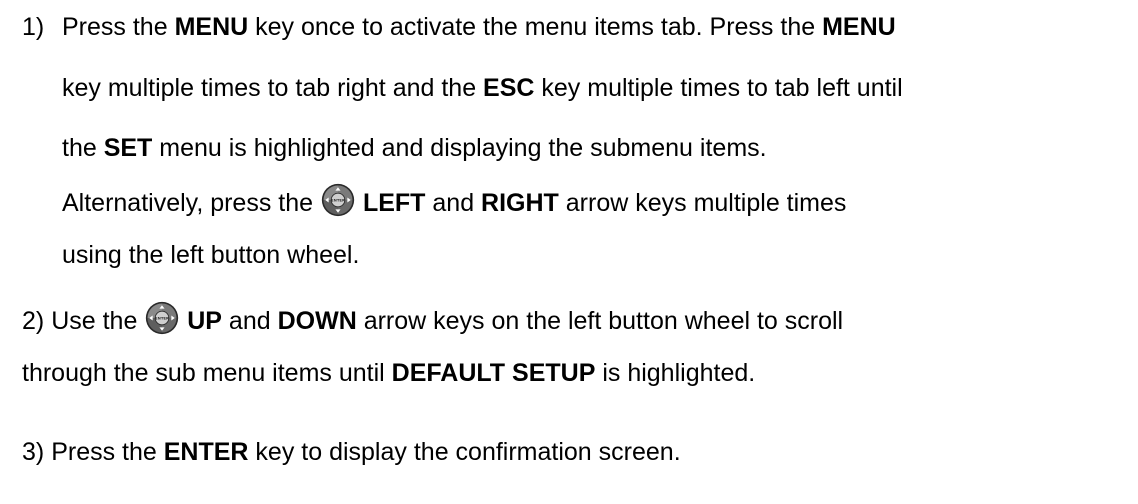 Image resolution: width=1138 pixels, height=504 pixels. Describe the element at coordinates (317, 321) in the screenshot. I see `down-key-label: DOWN` at that location.